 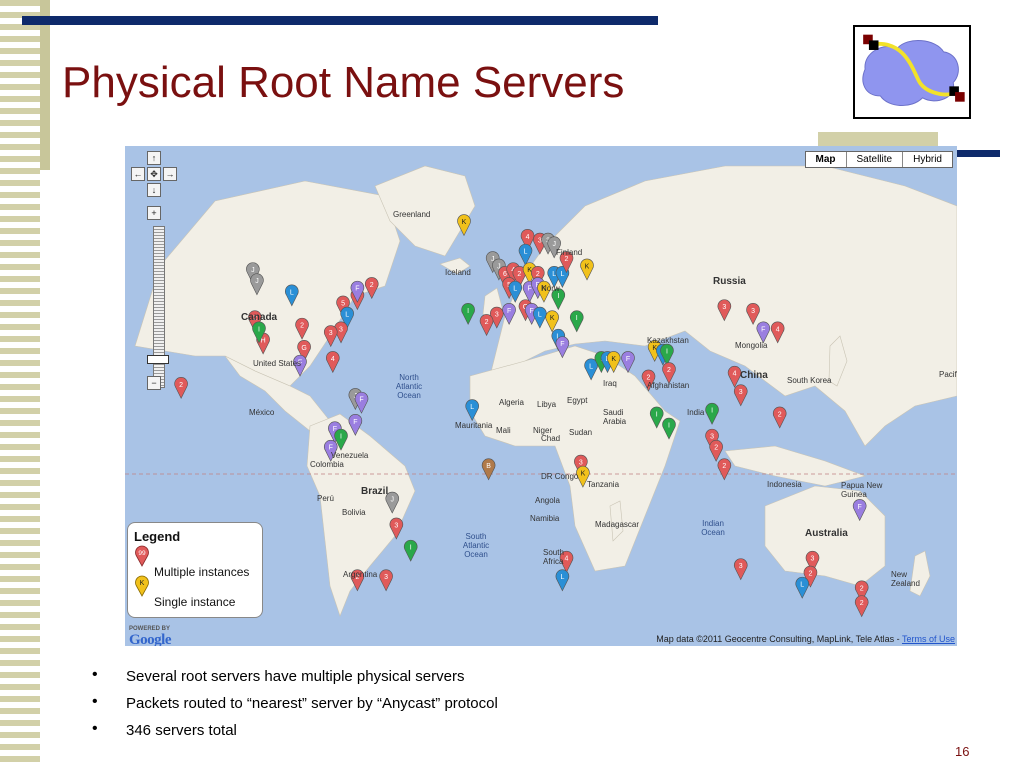 I want to click on map-type-control: Map Satellite Hybrid, so click(x=878, y=159).